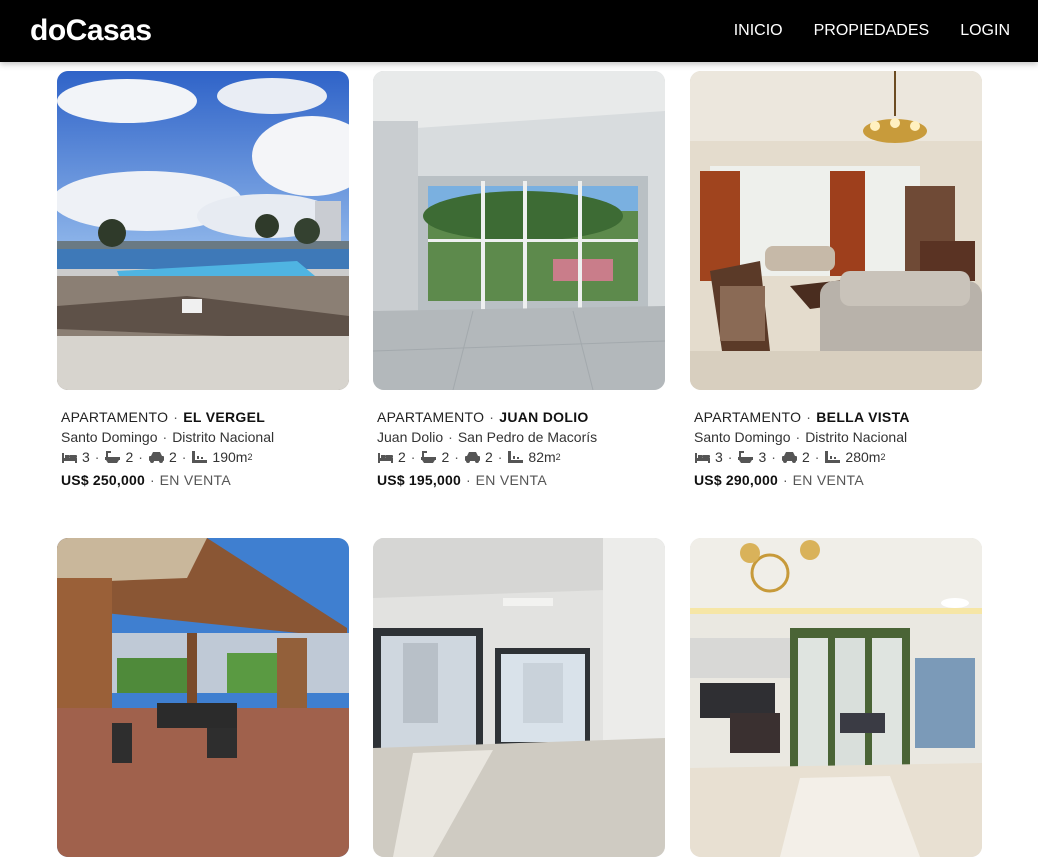 This screenshot has width=1038, height=857. Describe the element at coordinates (224, 417) in the screenshot. I see `listing-name: EL VERGEL` at that location.